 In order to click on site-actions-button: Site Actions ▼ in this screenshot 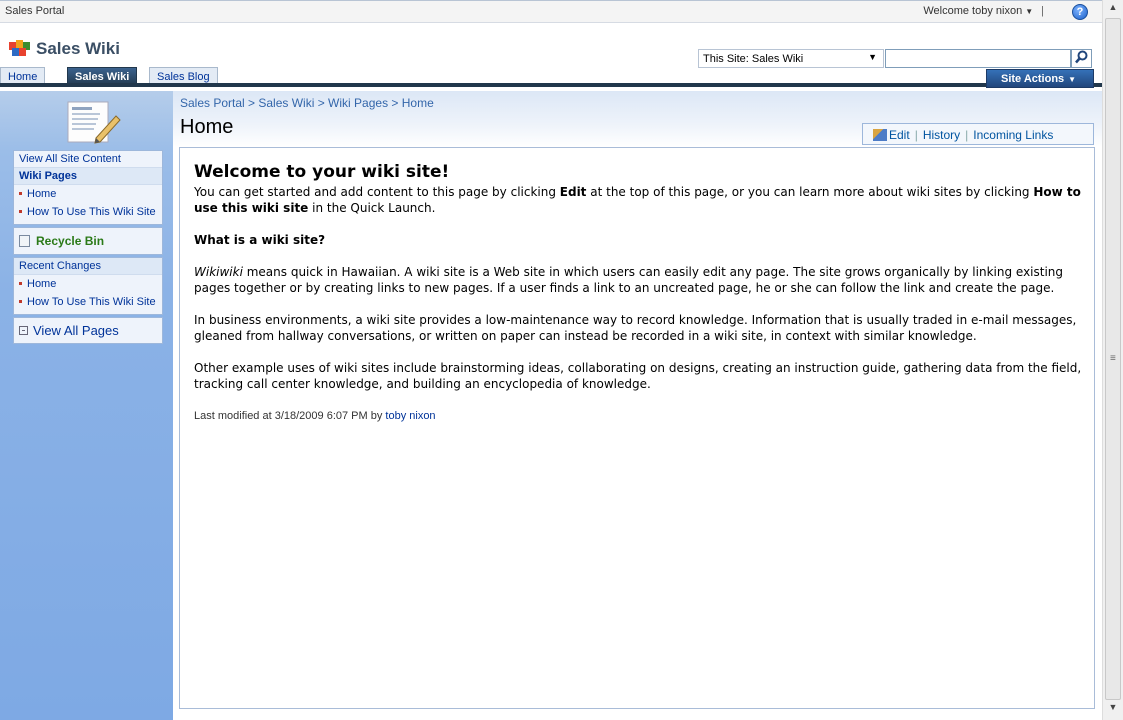, I will do `click(1040, 78)`.